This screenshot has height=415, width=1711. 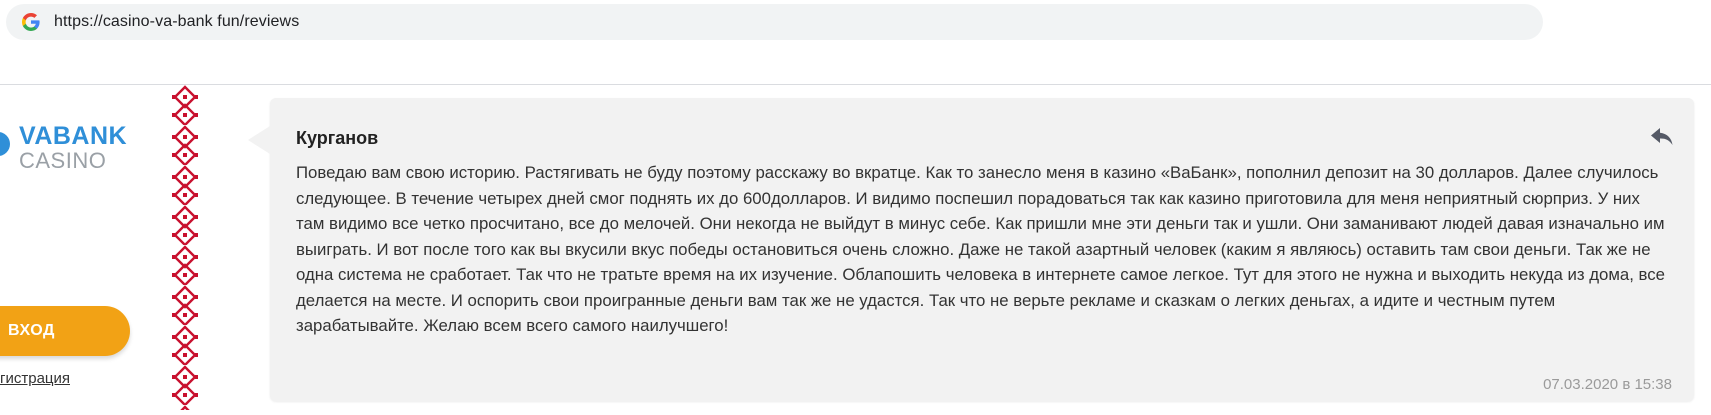 What do you see at coordinates (31, 22) in the screenshot?
I see `google-g-icon` at bounding box center [31, 22].